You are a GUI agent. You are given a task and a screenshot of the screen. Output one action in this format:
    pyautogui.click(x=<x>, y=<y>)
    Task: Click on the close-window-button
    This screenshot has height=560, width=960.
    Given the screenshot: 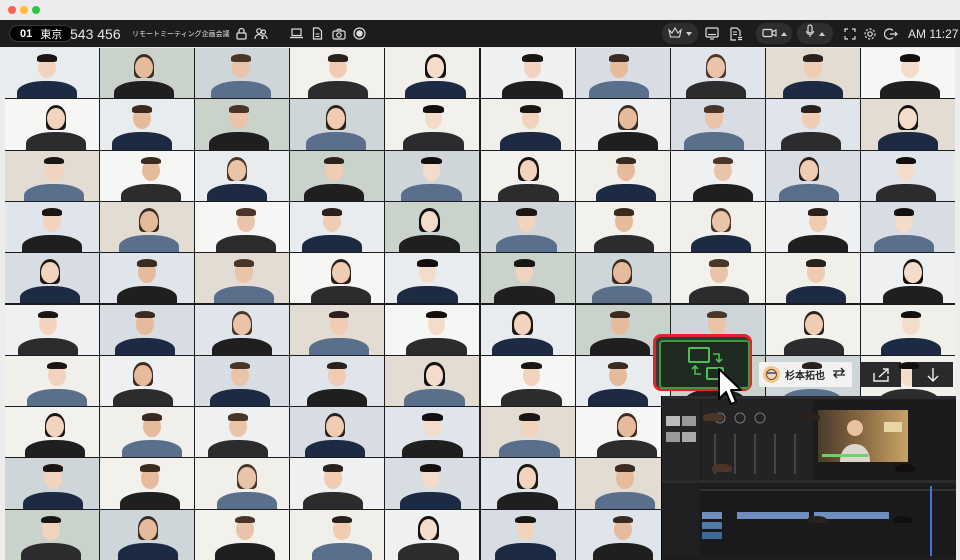 What is the action you would take?
    pyautogui.click(x=12, y=10)
    